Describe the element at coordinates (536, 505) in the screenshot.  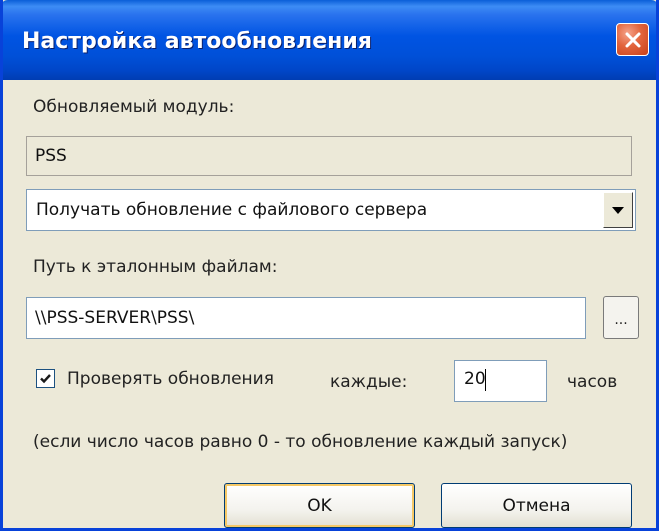
I see `cancel-button: Отмена` at that location.